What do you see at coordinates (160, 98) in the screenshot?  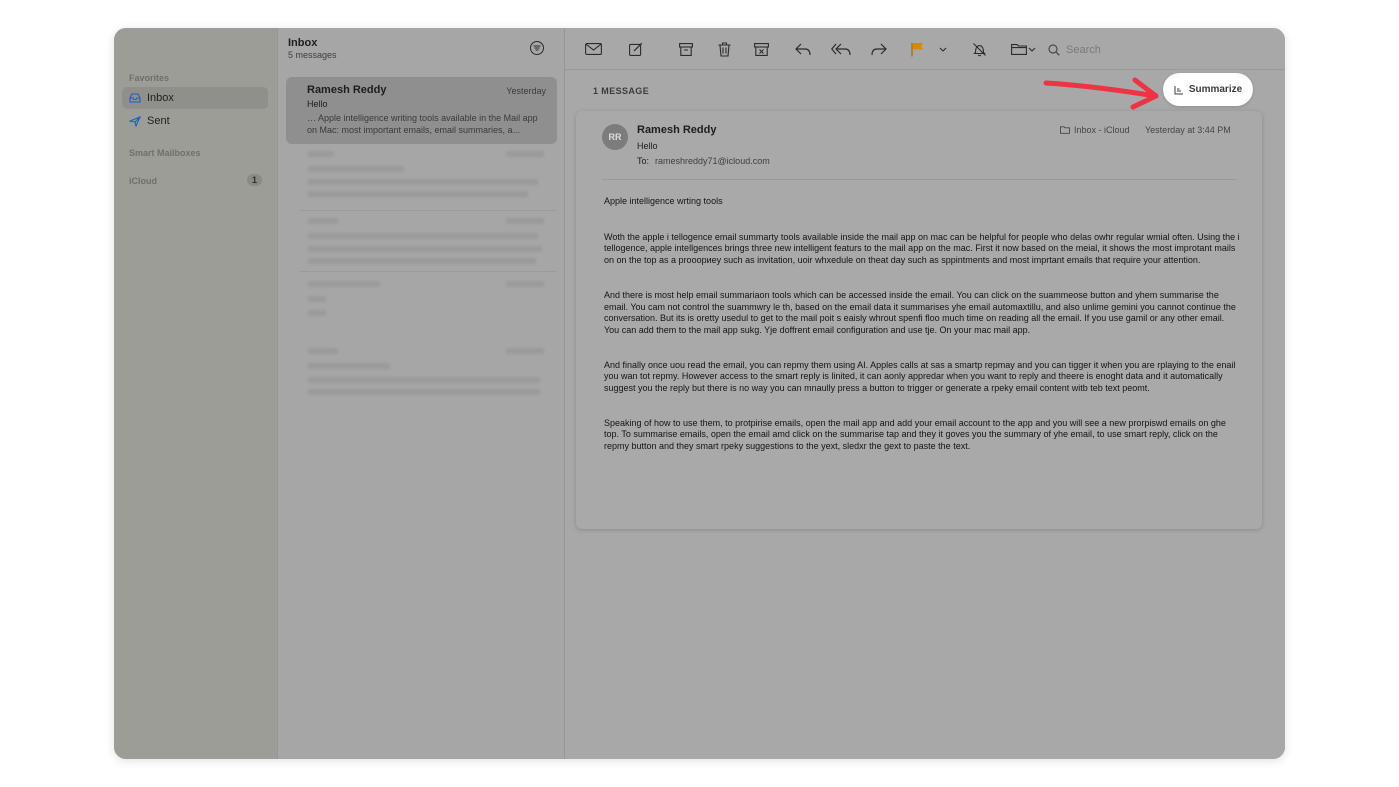 I see `sidebar-item-label: Inbox` at bounding box center [160, 98].